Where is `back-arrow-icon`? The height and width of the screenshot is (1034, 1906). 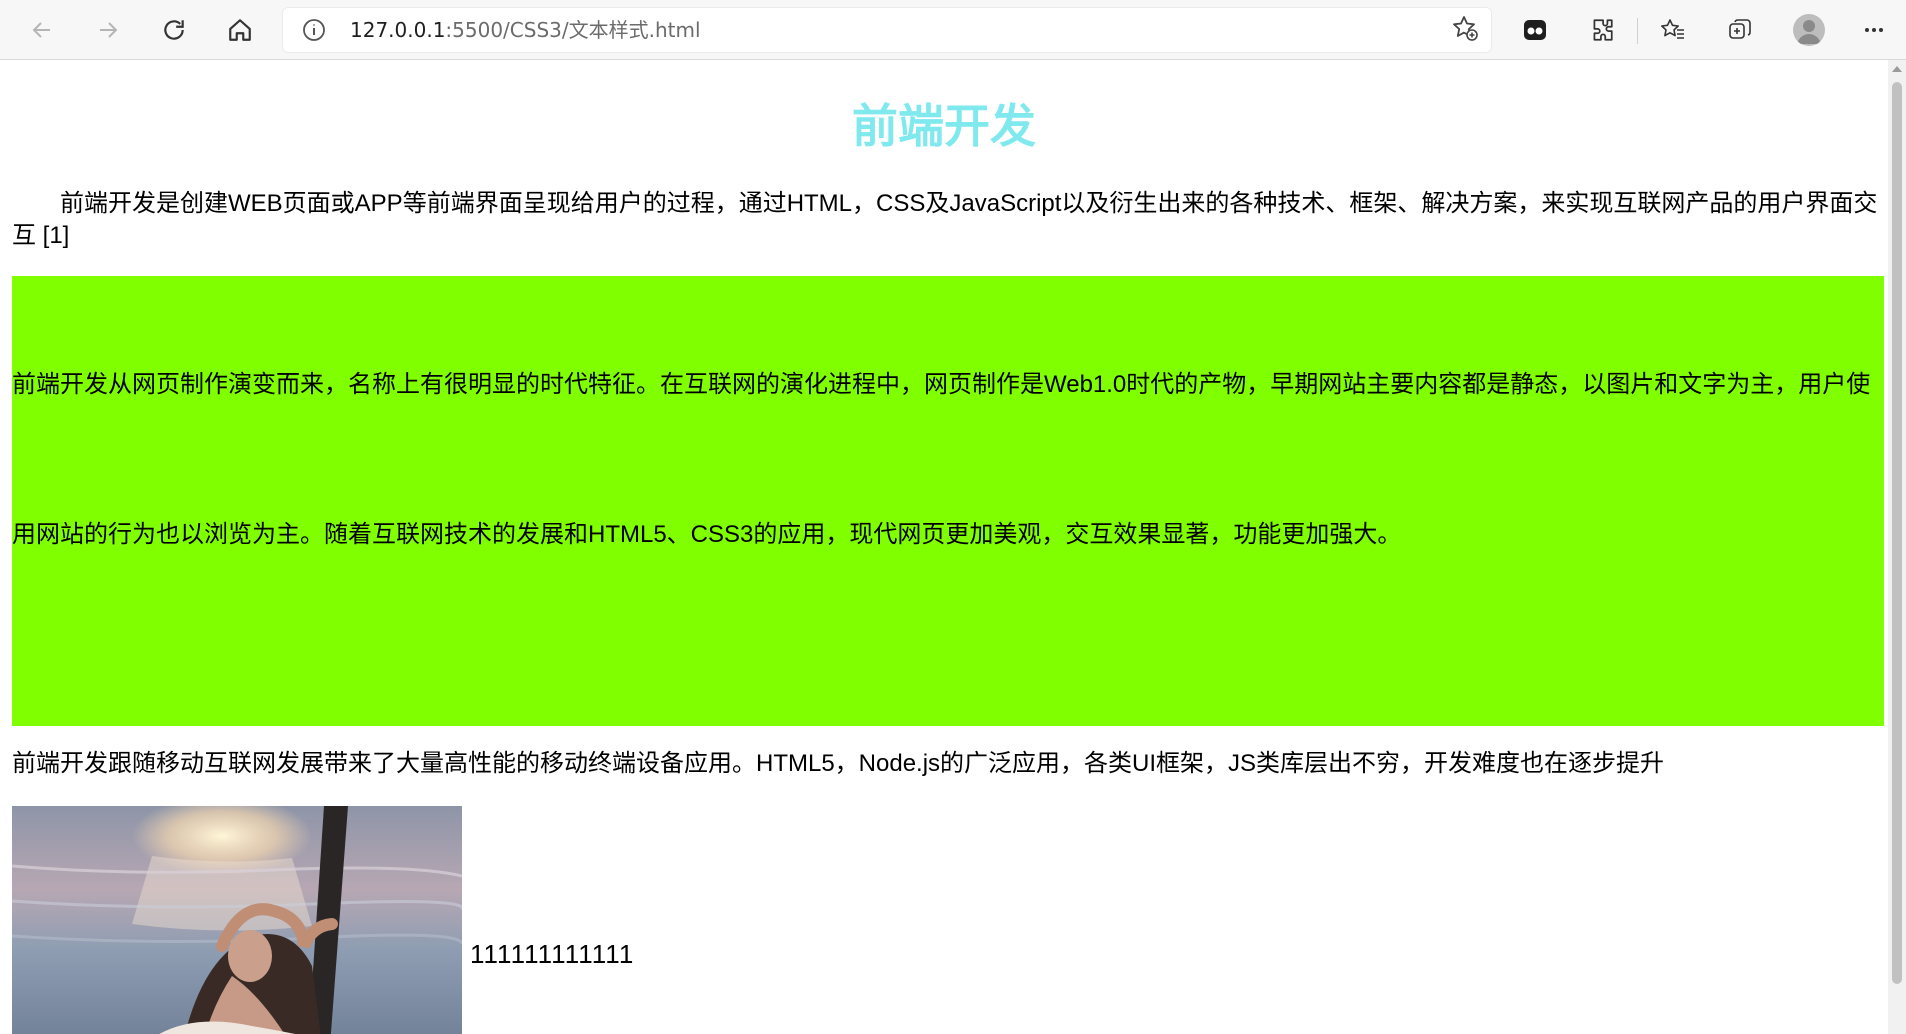 back-arrow-icon is located at coordinates (42, 30).